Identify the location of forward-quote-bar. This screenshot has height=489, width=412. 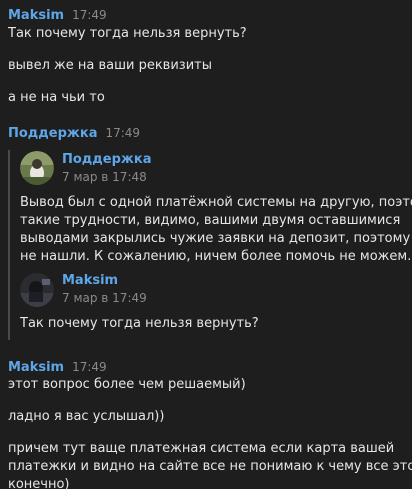
(9, 245).